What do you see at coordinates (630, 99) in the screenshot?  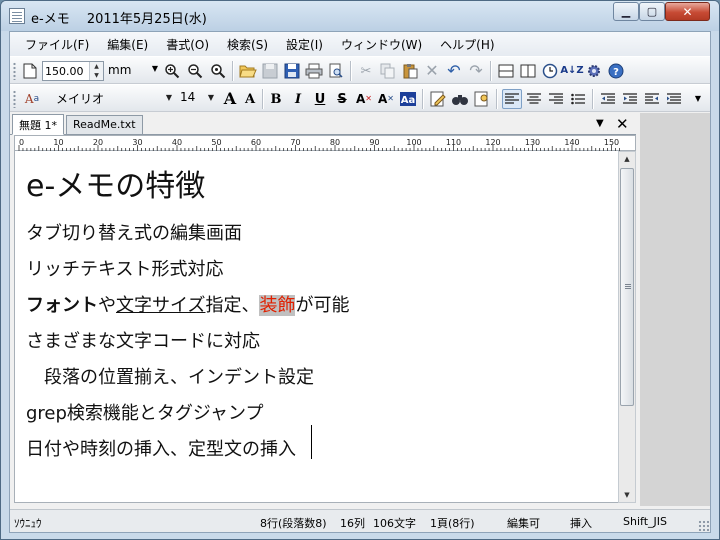 I see `indent-first-icon` at bounding box center [630, 99].